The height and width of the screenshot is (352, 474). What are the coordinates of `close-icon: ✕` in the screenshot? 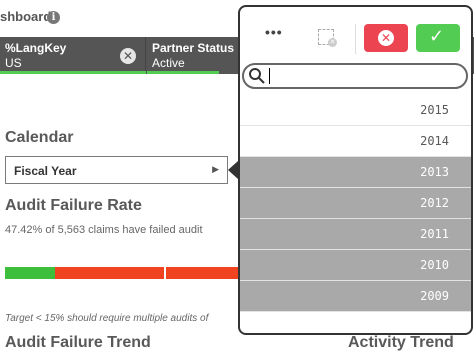 It's located at (128, 56).